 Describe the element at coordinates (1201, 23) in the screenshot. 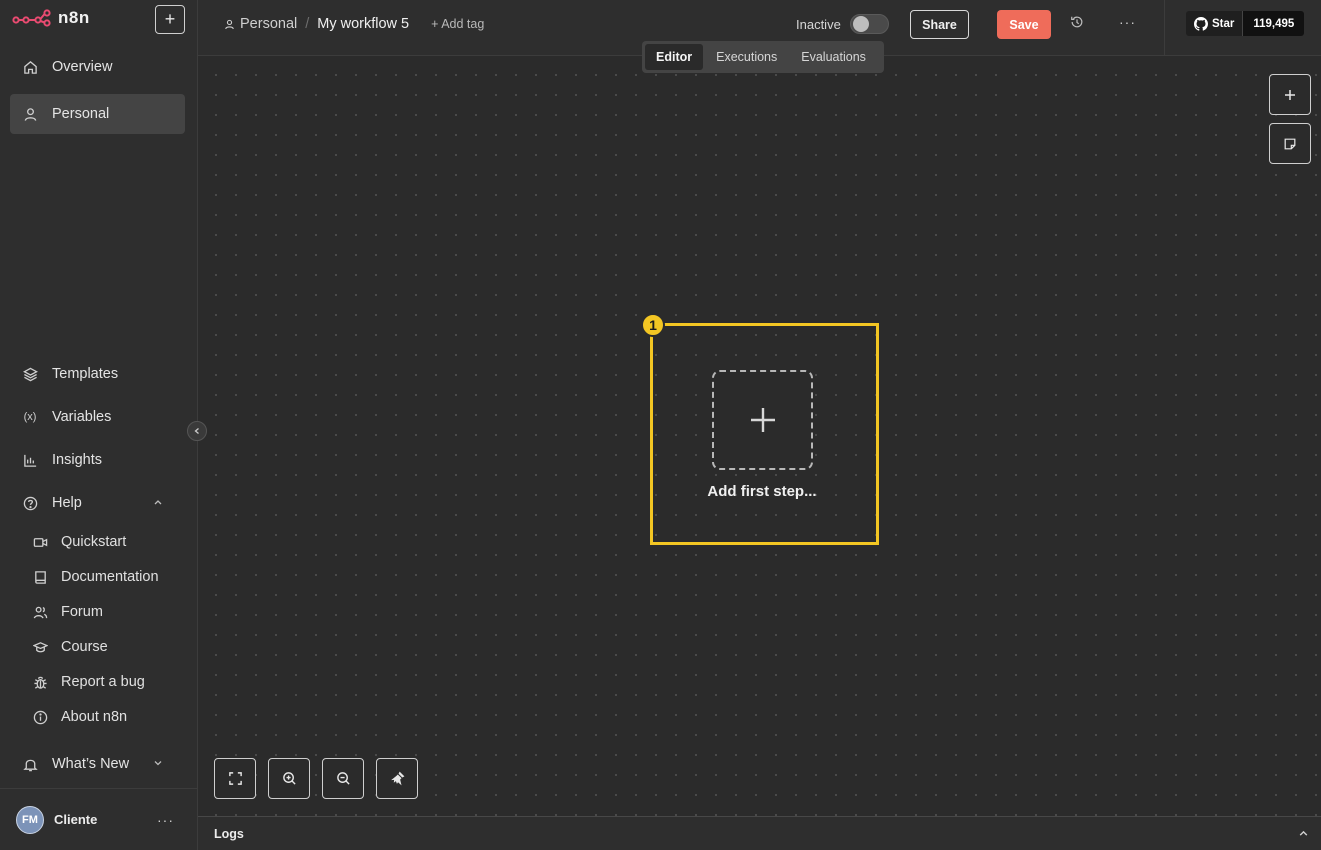

I see `github-icon` at that location.